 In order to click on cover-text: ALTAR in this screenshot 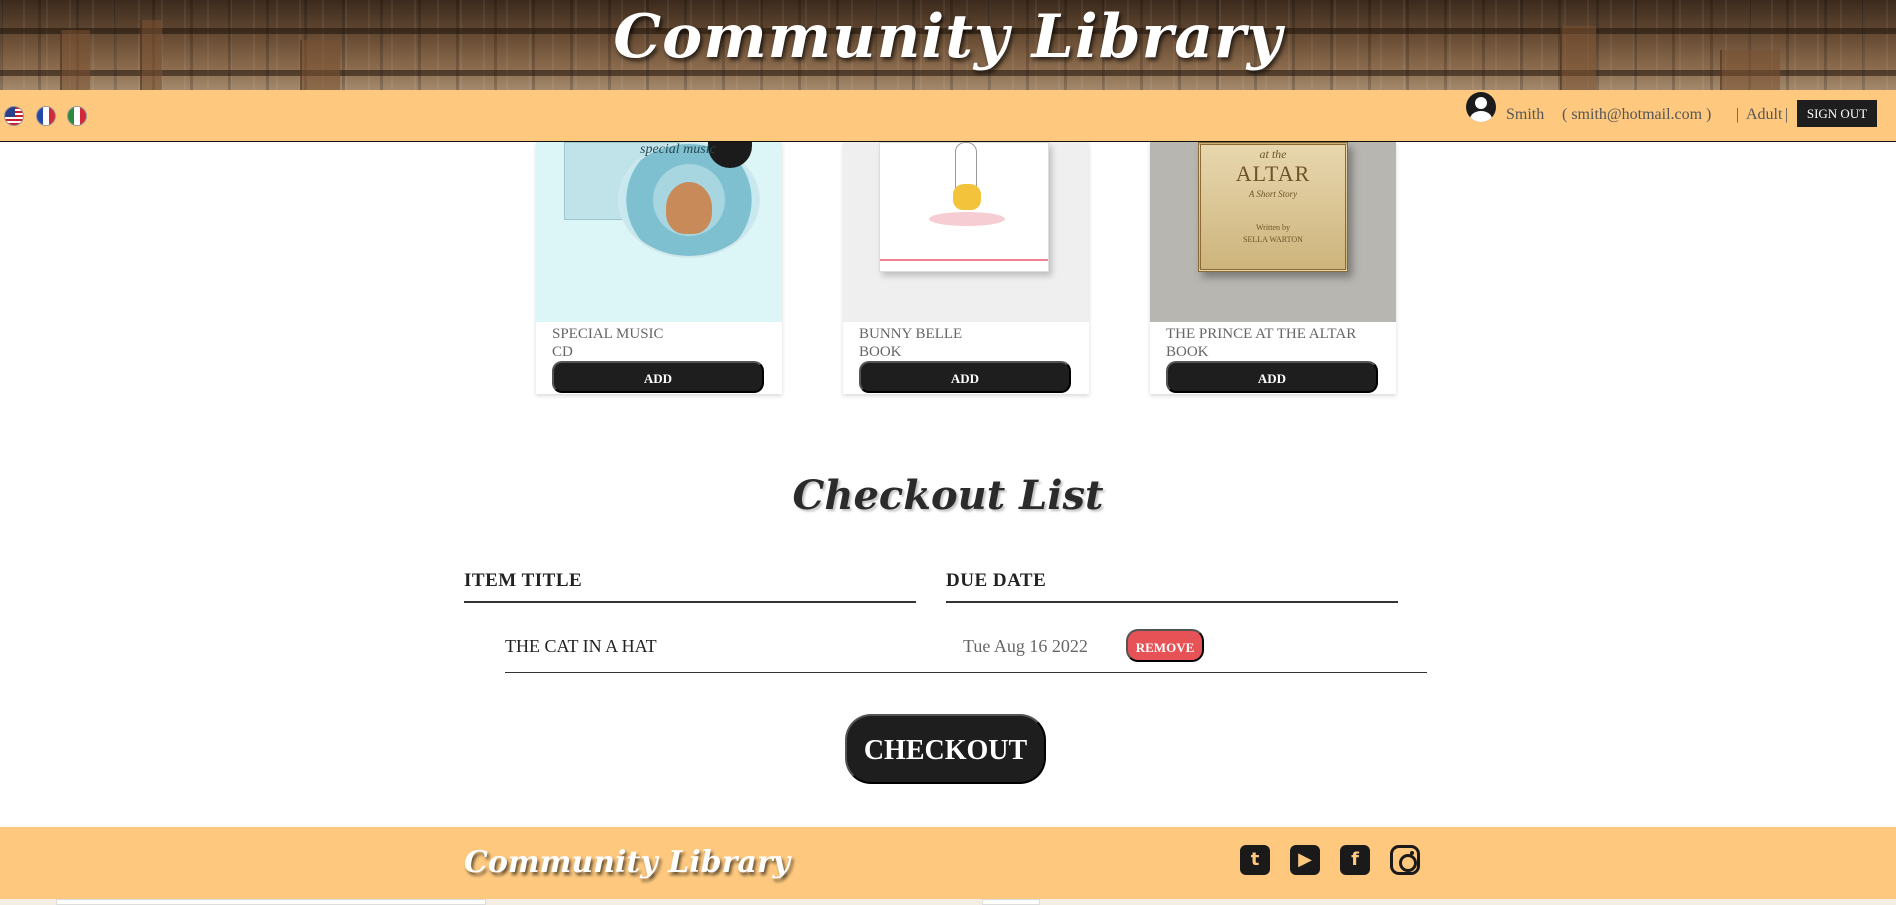, I will do `click(1273, 173)`.